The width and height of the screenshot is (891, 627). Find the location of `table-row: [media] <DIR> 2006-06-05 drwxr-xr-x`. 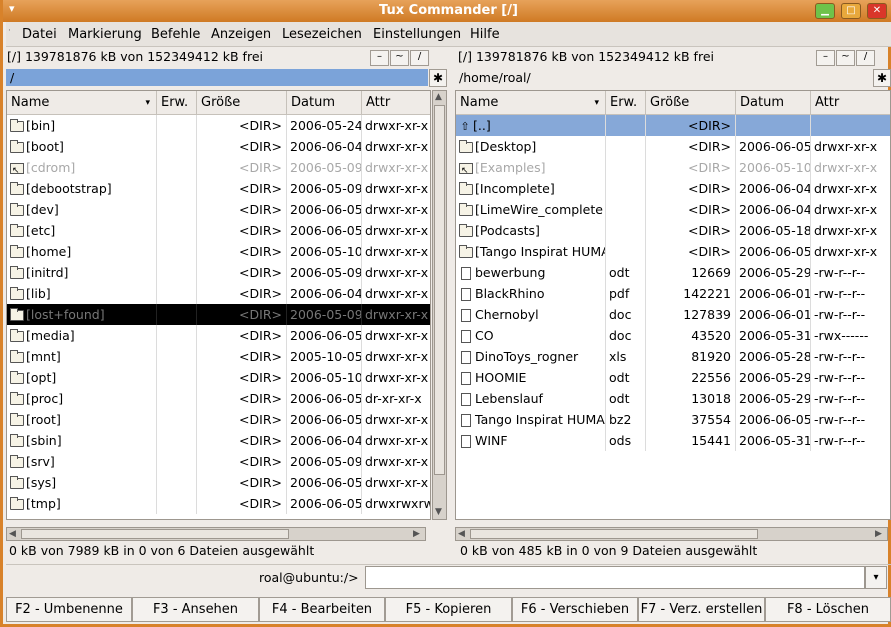

table-row: [media] <DIR> 2006-06-05 drwxr-xr-x is located at coordinates (218, 335).